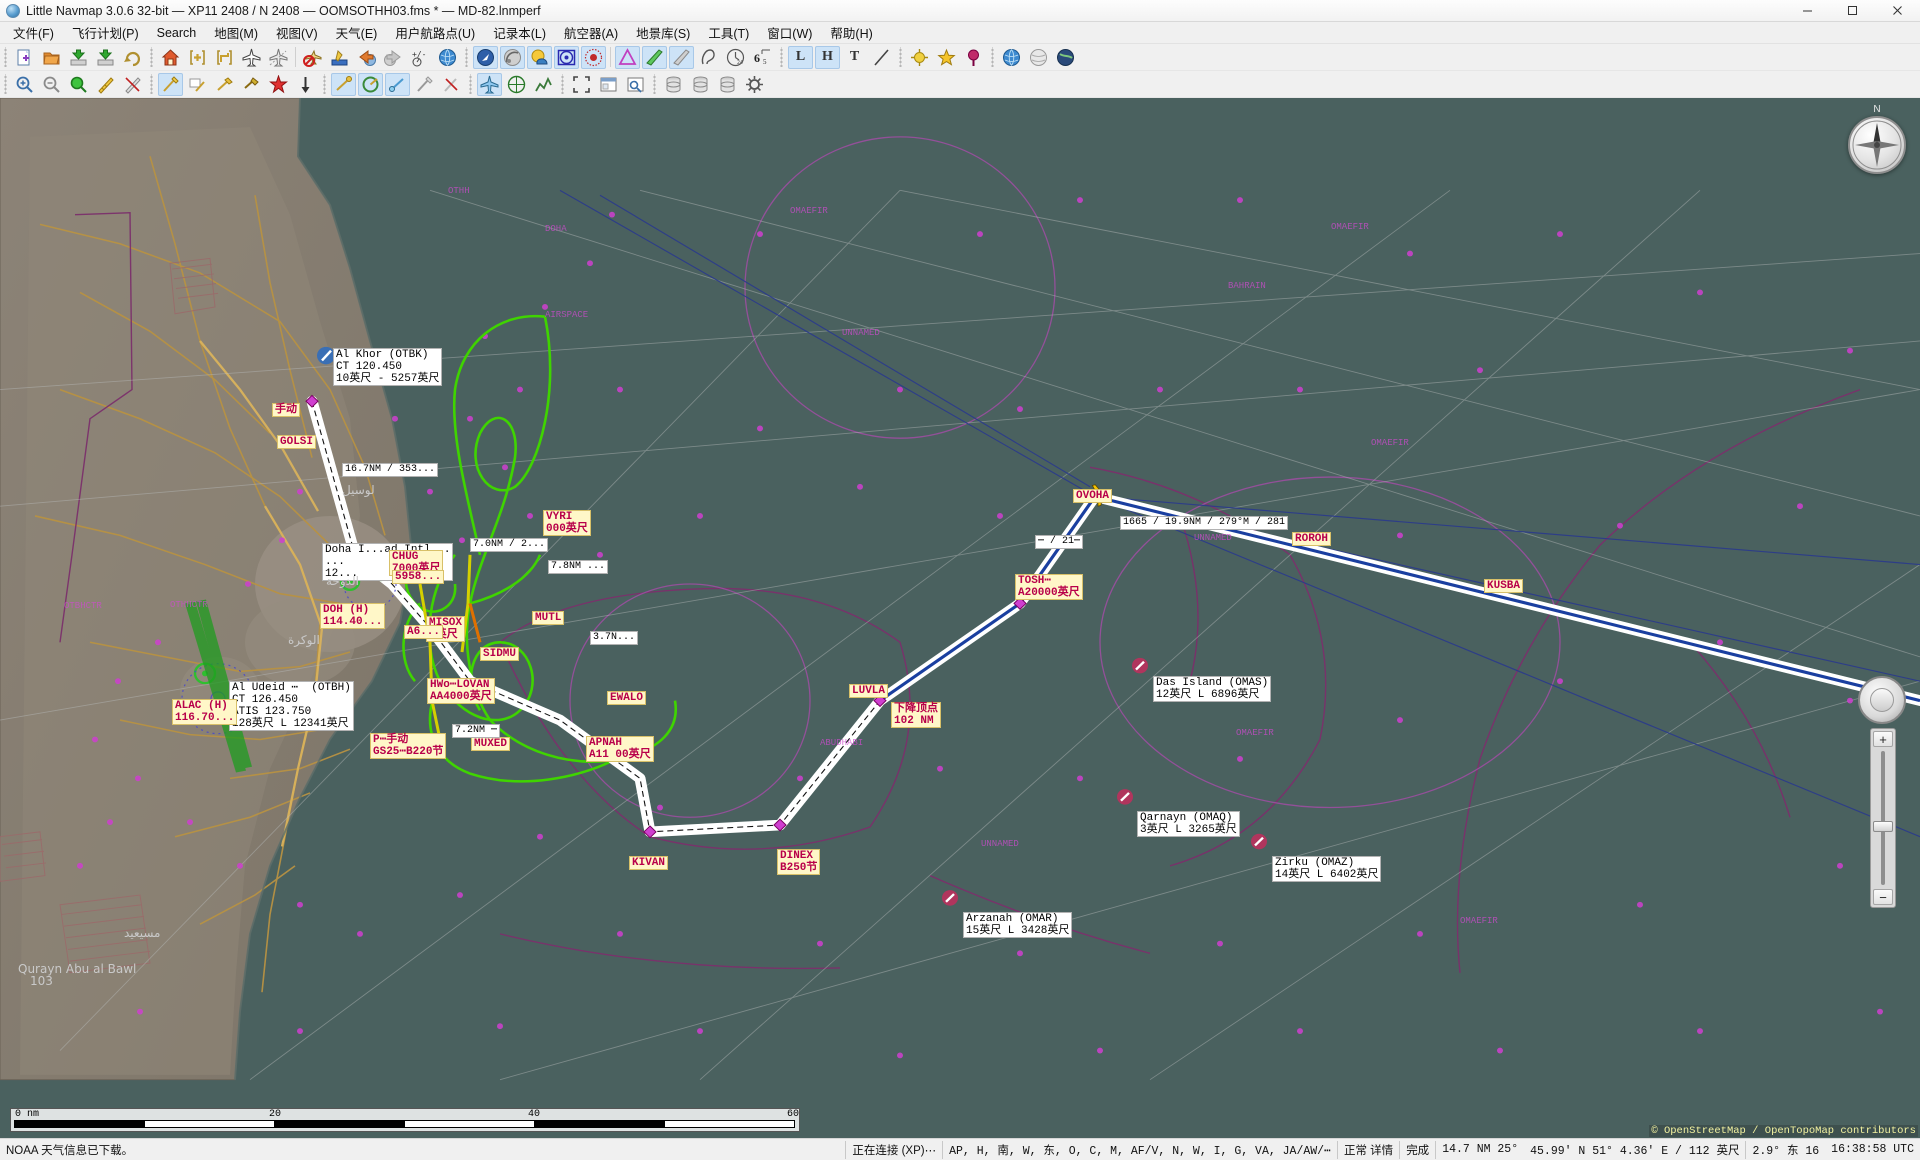 Image resolution: width=1920 pixels, height=1160 pixels. Describe the element at coordinates (24, 57) in the screenshot. I see `new-flight-plan-button` at that location.